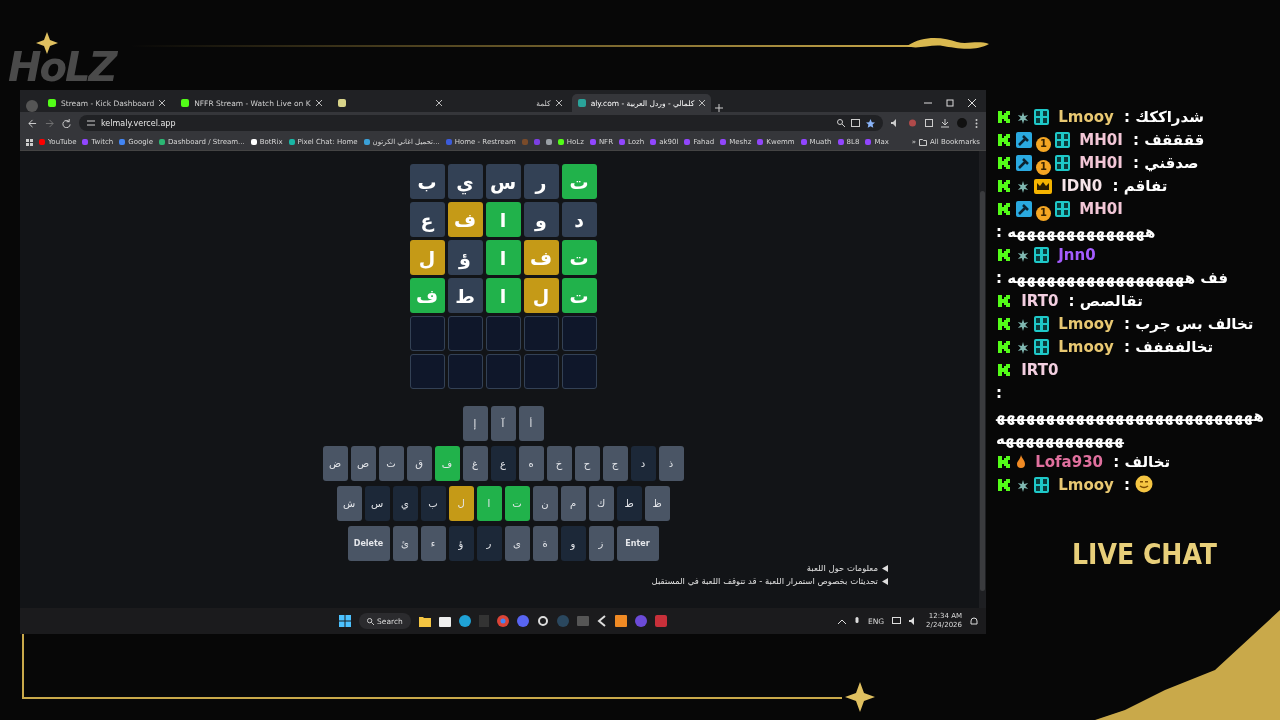 Image resolution: width=1280 pixels, height=720 pixels. I want to click on action-key: Delete, so click(368, 543).